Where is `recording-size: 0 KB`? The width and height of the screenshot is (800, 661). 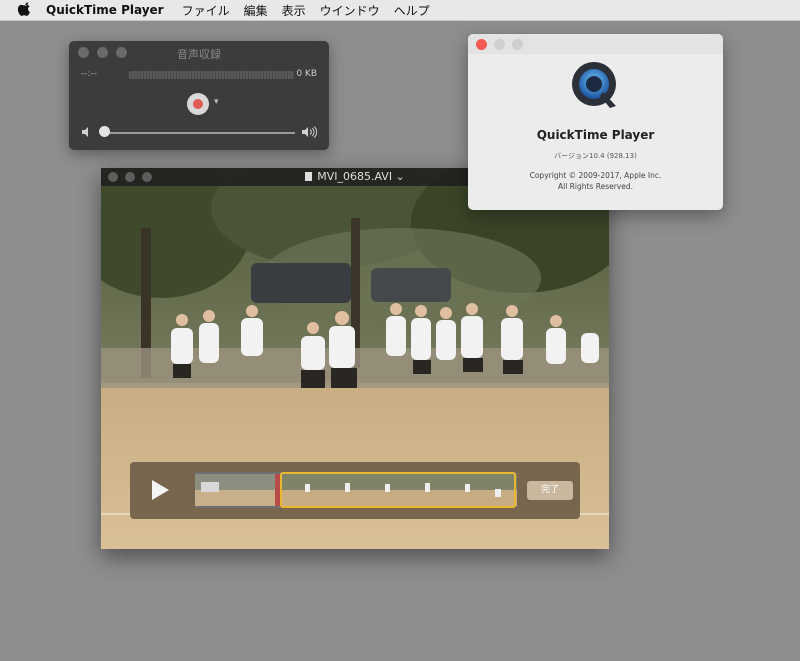 recording-size: 0 KB is located at coordinates (306, 74).